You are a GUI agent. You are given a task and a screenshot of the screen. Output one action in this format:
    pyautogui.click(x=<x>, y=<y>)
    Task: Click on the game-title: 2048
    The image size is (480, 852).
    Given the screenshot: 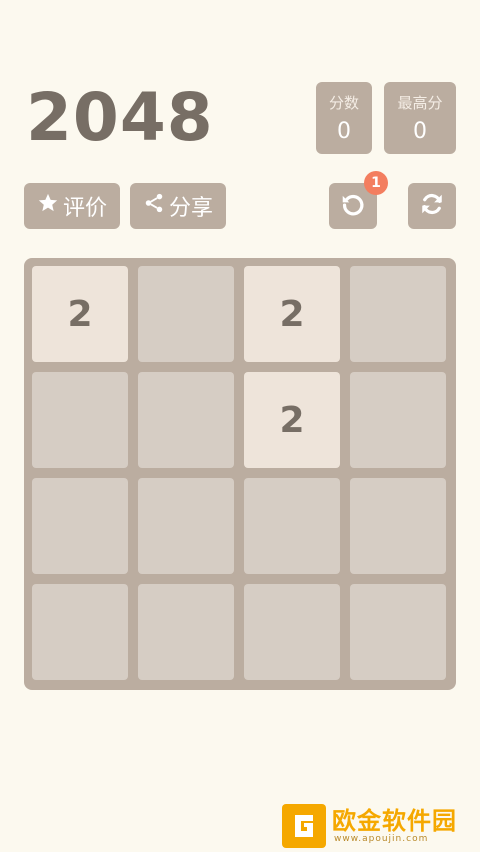 What is the action you would take?
    pyautogui.click(x=120, y=117)
    